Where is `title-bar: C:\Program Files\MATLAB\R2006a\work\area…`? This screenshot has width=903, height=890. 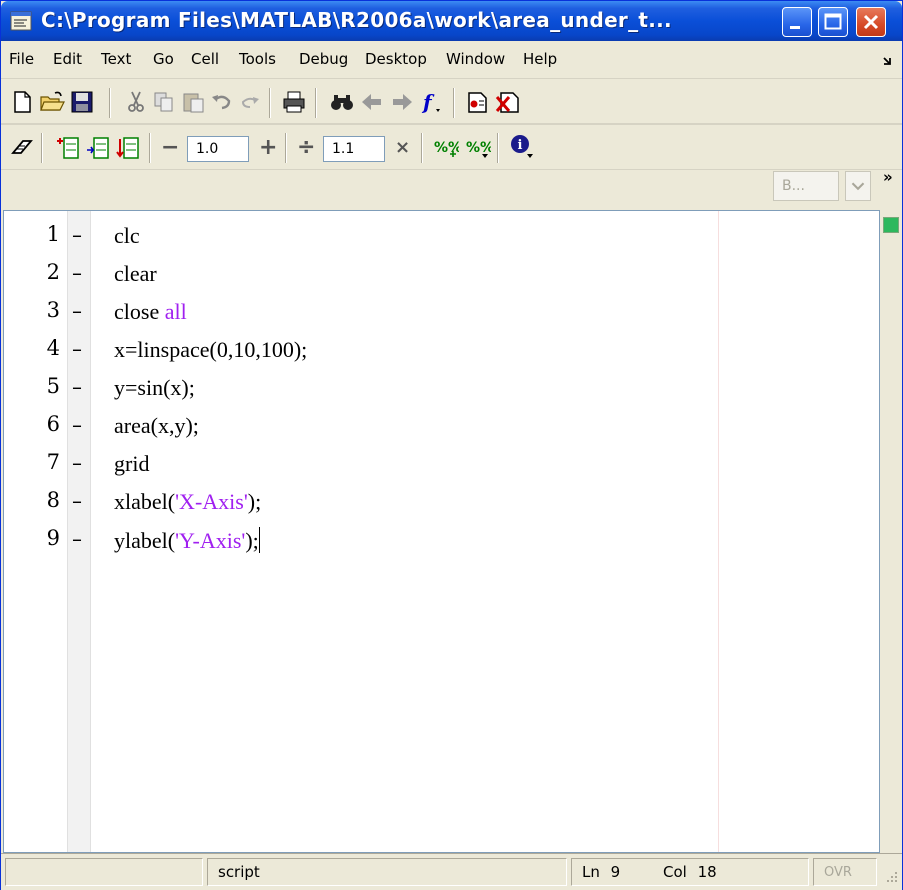 title-bar: C:\Program Files\MATLAB\R2006a\work\area… is located at coordinates (451, 21).